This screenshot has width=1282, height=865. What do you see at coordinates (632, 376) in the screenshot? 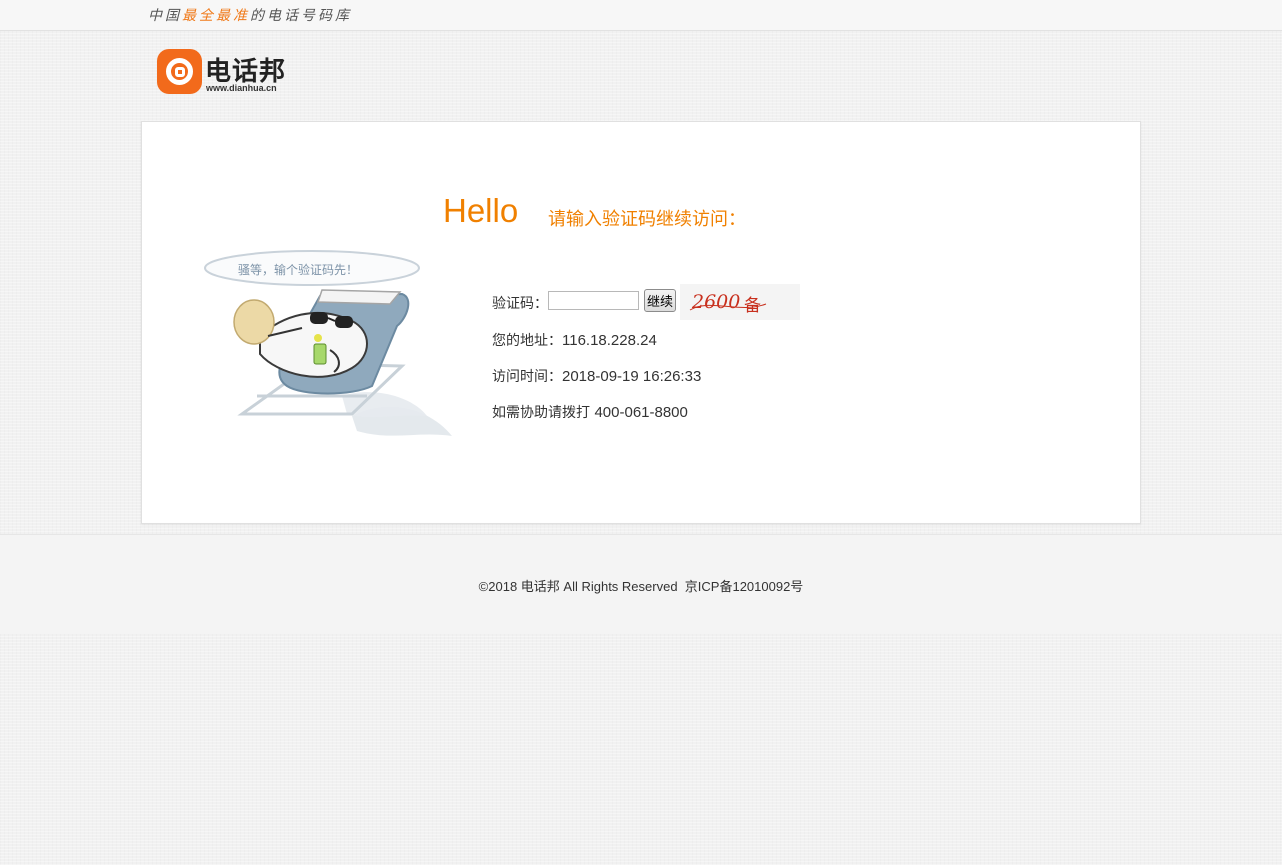
I see `time-value: 2018-09-19 16:26:33` at bounding box center [632, 376].